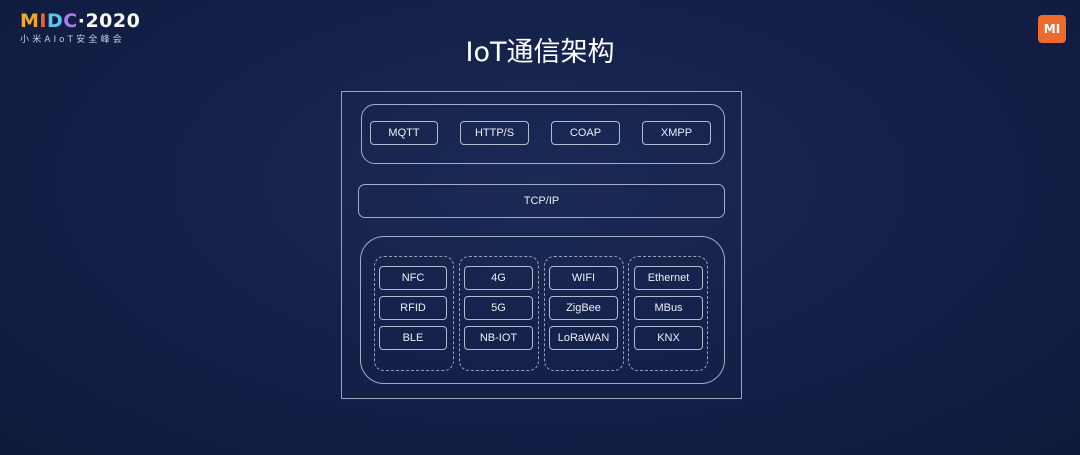 The height and width of the screenshot is (455, 1080). I want to click on midc-2020-logo: MIDC·2020, so click(80, 21).